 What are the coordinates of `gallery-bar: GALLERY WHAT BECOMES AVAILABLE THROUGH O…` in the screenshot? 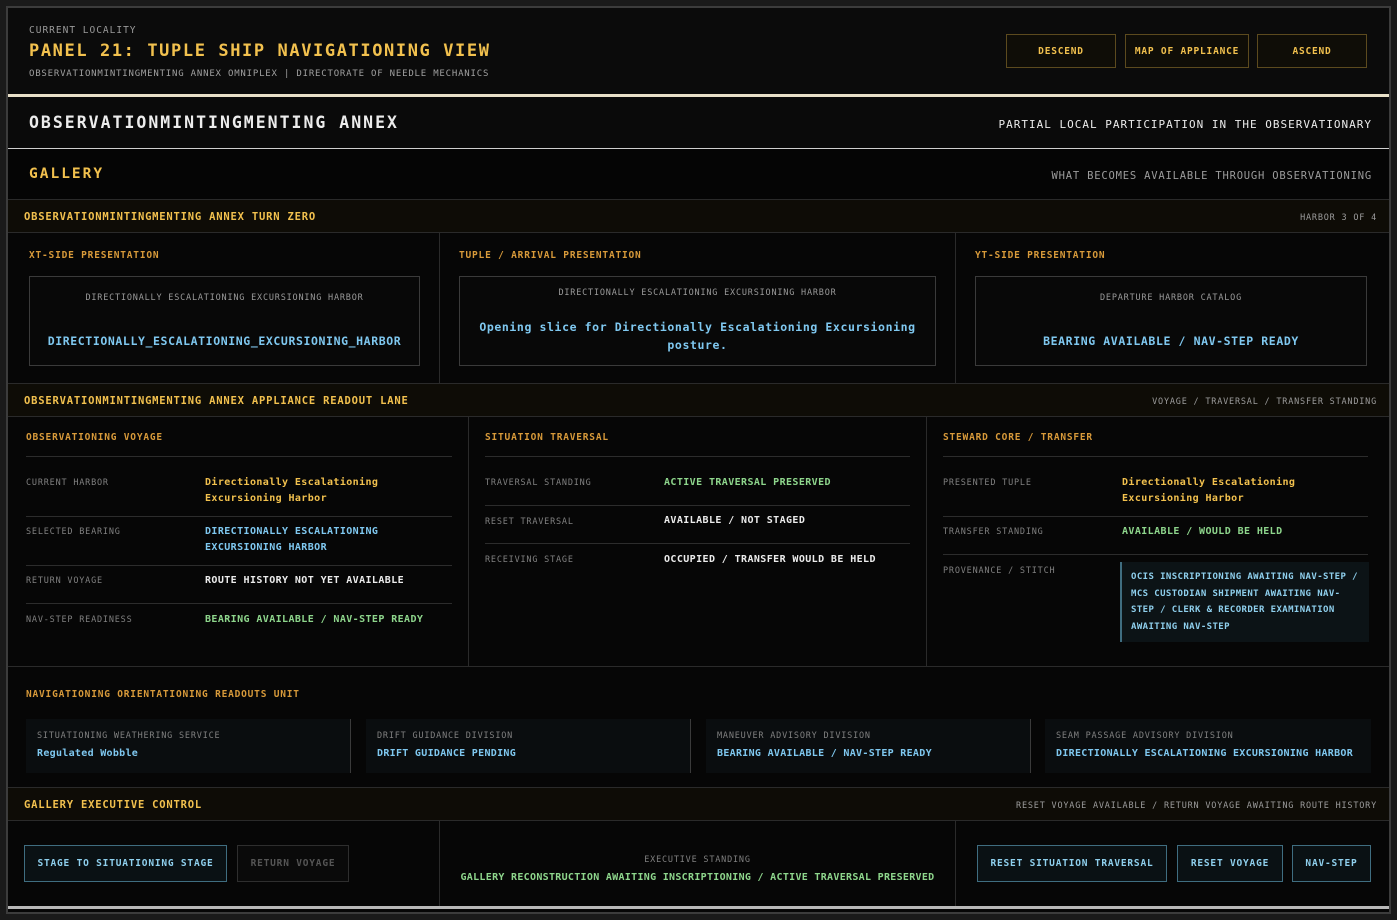 It's located at (698, 174).